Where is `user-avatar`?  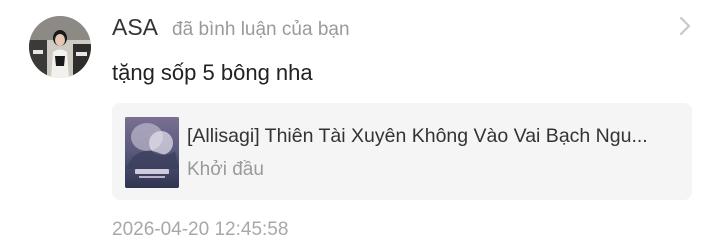 user-avatar is located at coordinates (60, 47).